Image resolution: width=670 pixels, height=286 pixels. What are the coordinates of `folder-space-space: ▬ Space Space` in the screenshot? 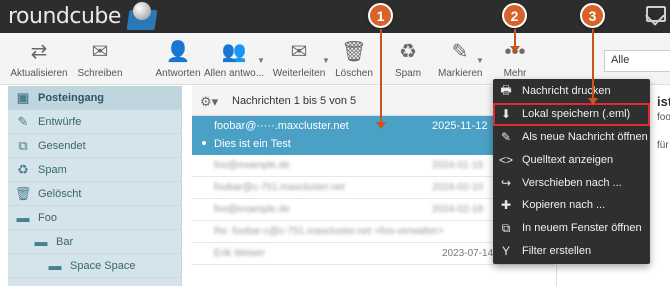 It's located at (94, 266).